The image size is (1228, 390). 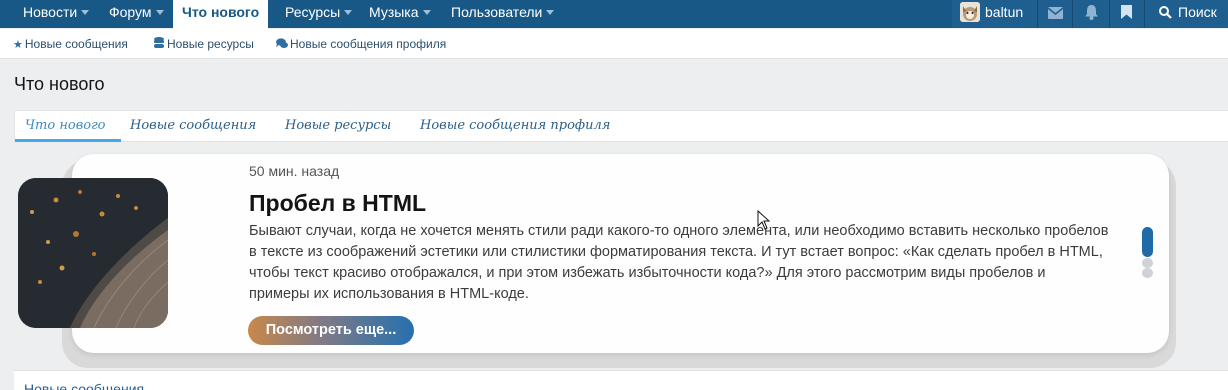 I want to click on nav-item-news: Новости, so click(x=56, y=14).